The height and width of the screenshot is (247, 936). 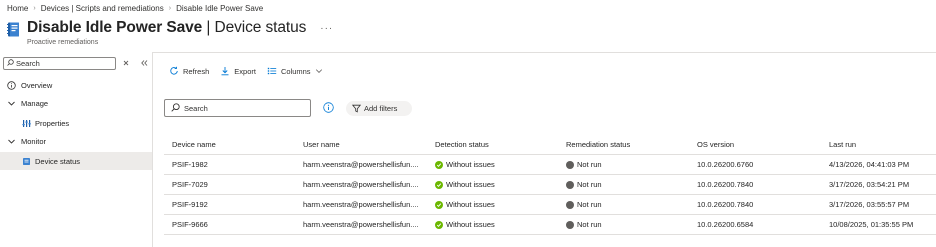 I want to click on add-filters-button: Add filters, so click(x=379, y=108).